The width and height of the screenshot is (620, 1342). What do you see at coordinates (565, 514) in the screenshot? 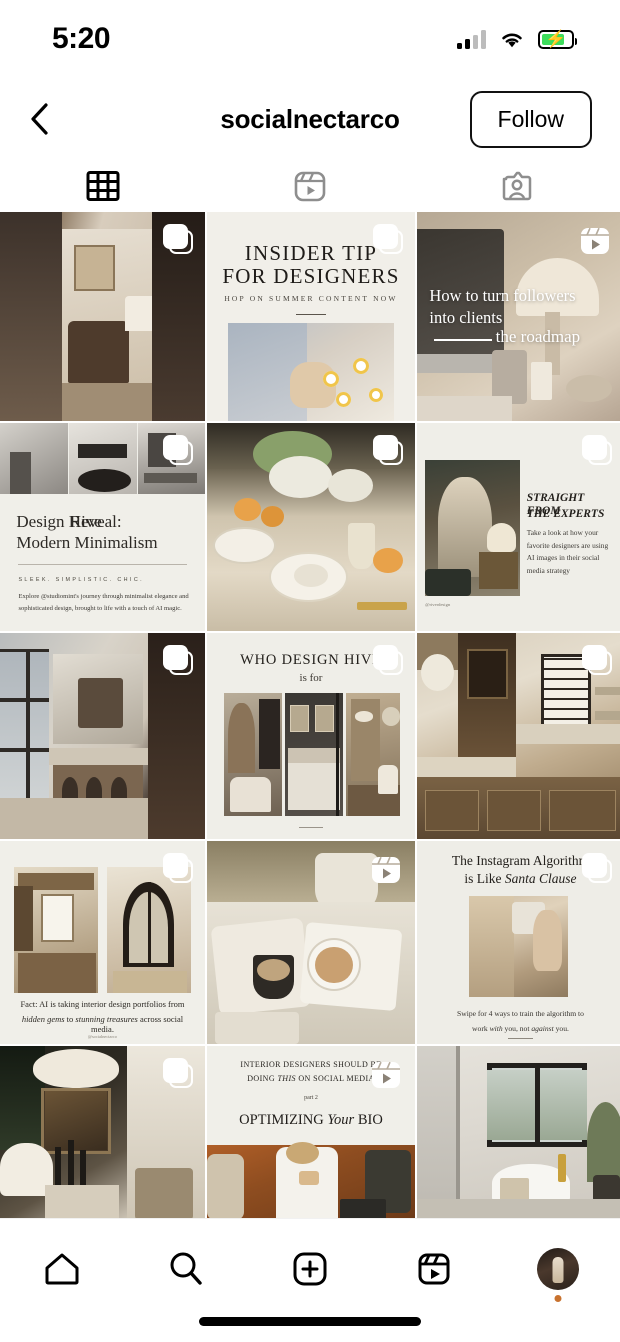
I see `post-6-title-line2: THE EXPERTS` at bounding box center [565, 514].